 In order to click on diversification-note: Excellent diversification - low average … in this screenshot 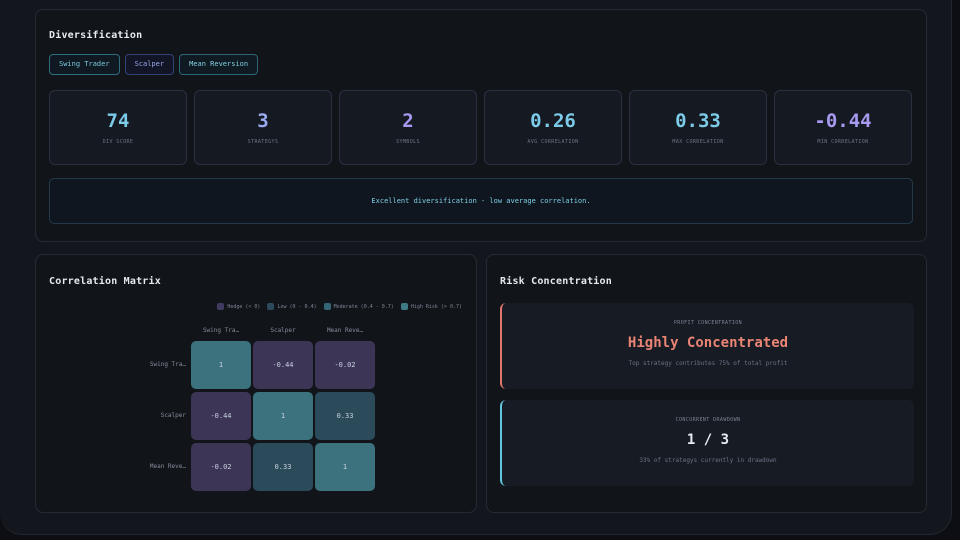, I will do `click(481, 201)`.